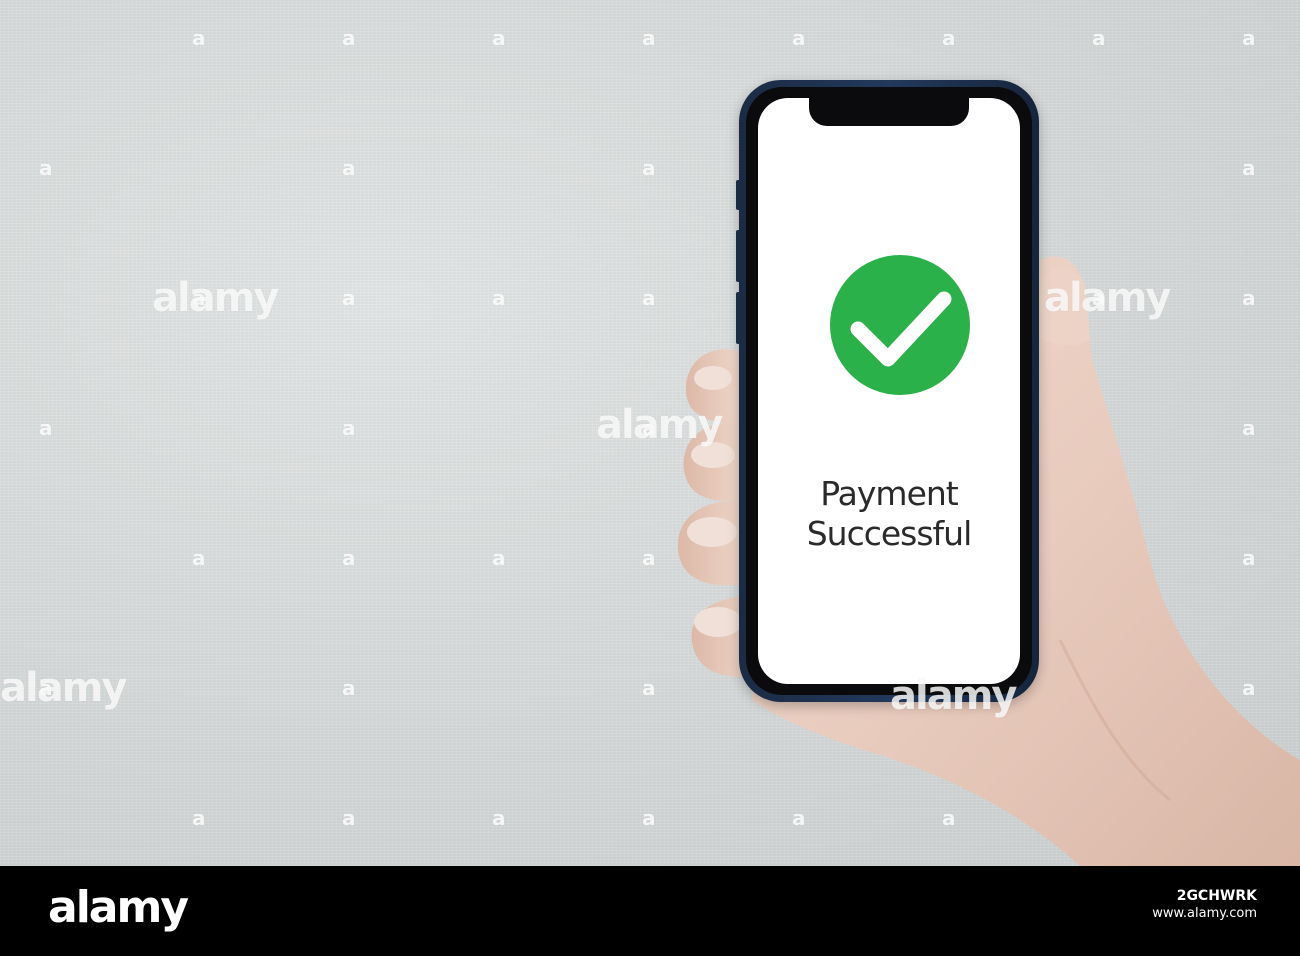  What do you see at coordinates (1216, 896) in the screenshot?
I see `image-id: 2GCHWRK` at bounding box center [1216, 896].